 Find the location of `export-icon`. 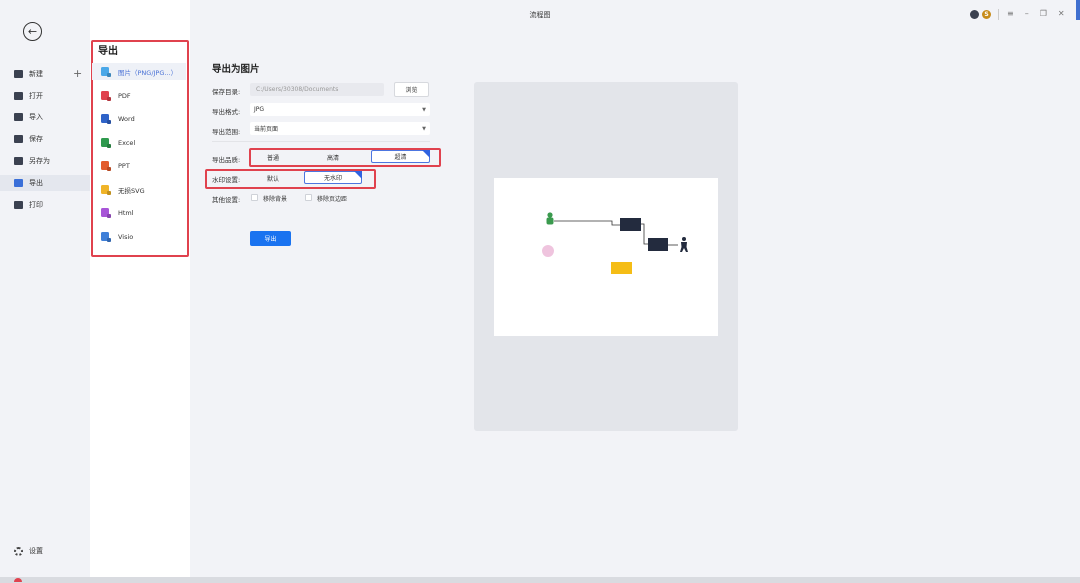

export-icon is located at coordinates (18, 183).